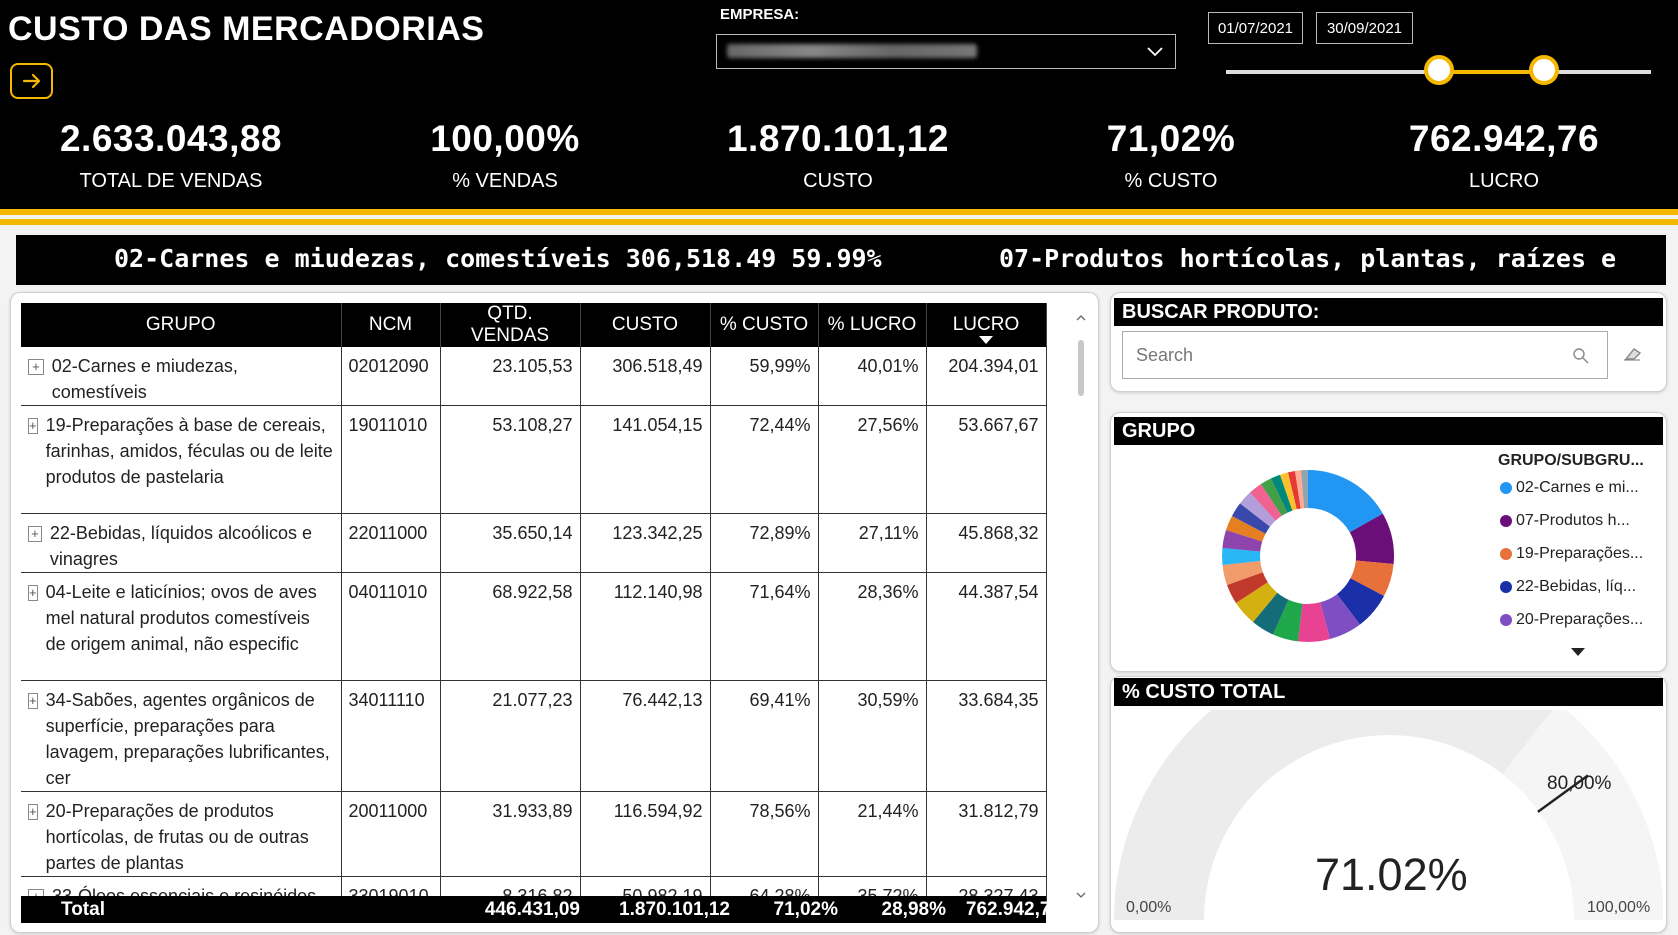 The width and height of the screenshot is (1678, 935). I want to click on chevron-down-icon, so click(1155, 52).